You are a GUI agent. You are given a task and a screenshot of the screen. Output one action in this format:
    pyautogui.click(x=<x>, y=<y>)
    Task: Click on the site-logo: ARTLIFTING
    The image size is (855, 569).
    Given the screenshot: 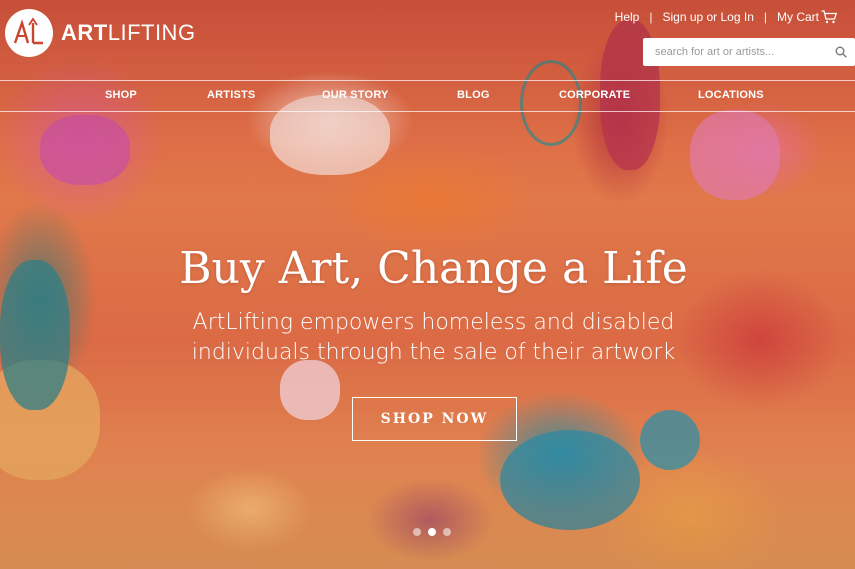 What is the action you would take?
    pyautogui.click(x=100, y=33)
    